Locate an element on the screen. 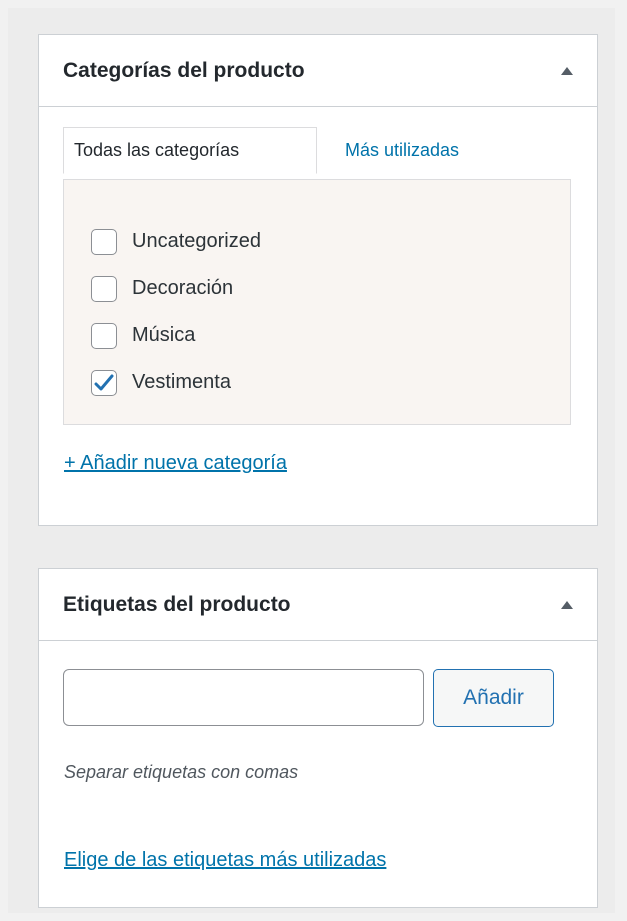  category-label: Vestimenta is located at coordinates (181, 382).